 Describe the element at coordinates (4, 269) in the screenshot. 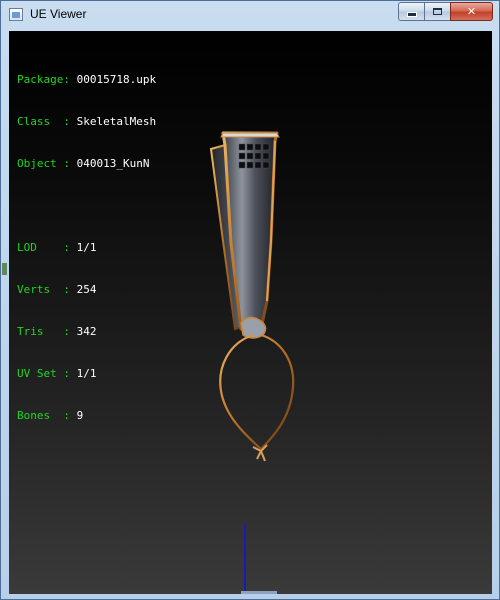

I see `window-edge-marker` at that location.